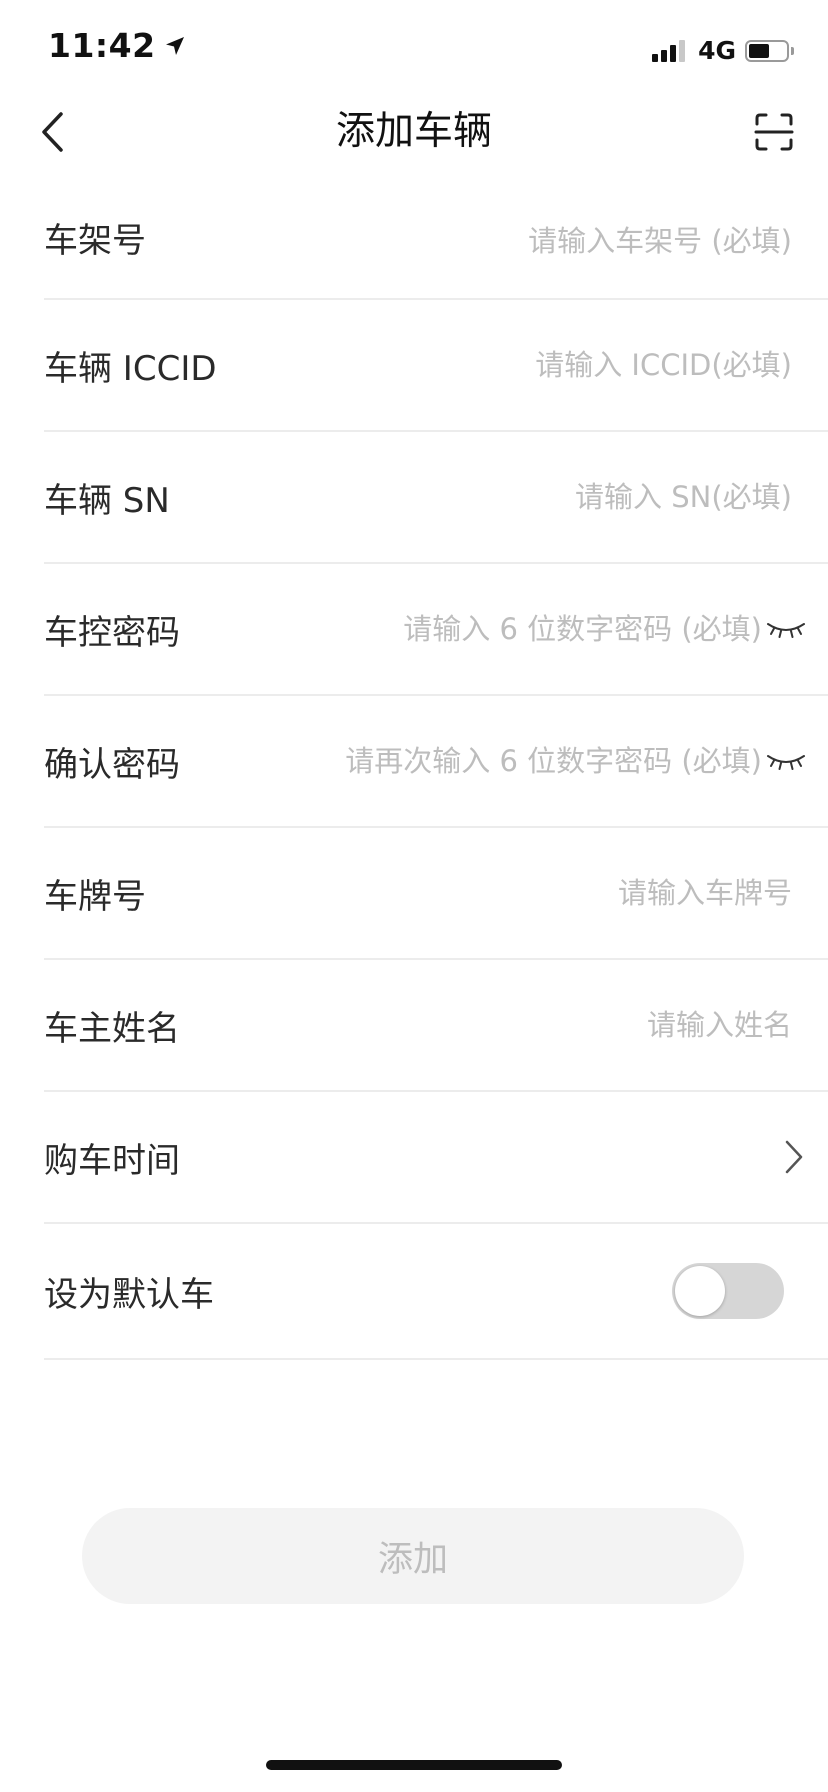  Describe the element at coordinates (670, 50) in the screenshot. I see `signal-icon` at that location.